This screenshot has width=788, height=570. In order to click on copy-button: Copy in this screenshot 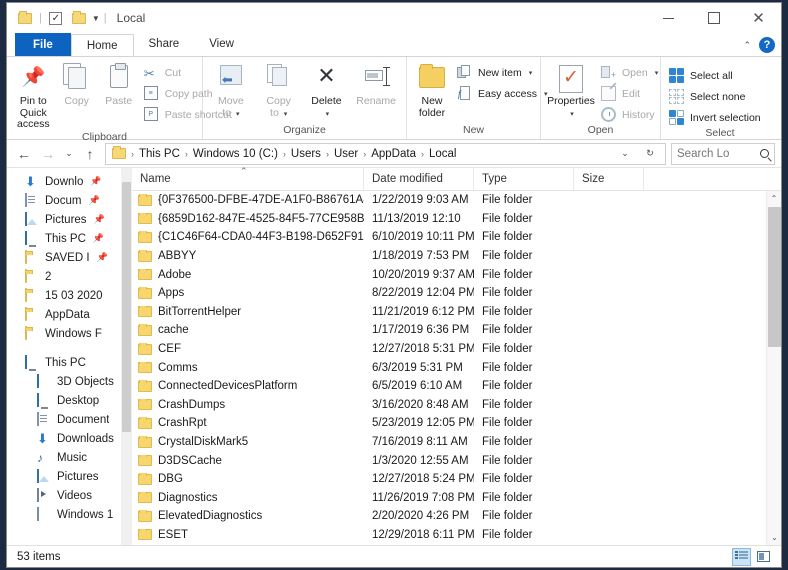, I will do `click(77, 83)`.